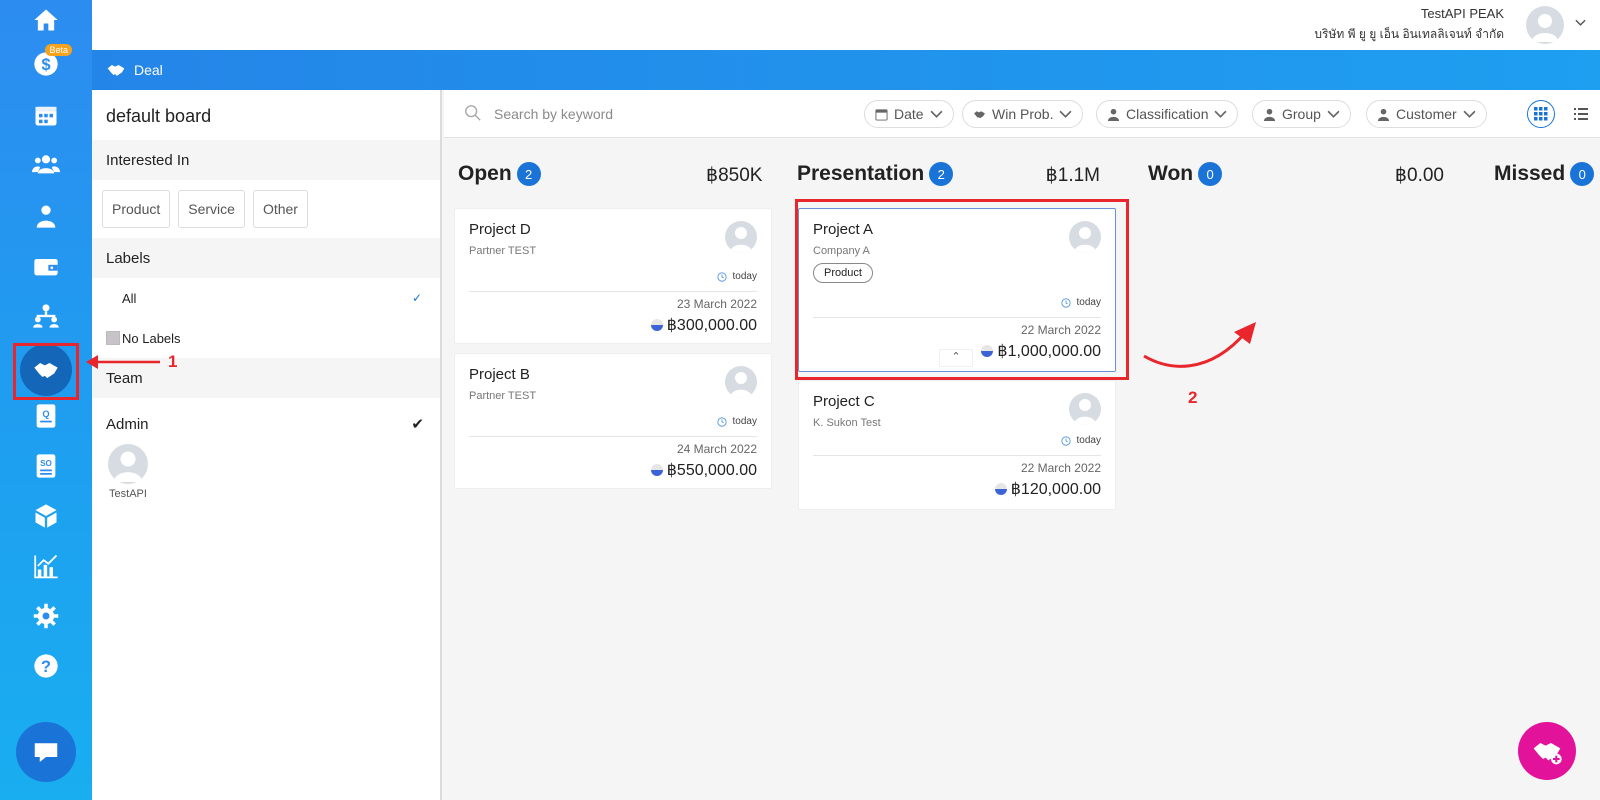  What do you see at coordinates (46, 266) in the screenshot?
I see `wallet-icon` at bounding box center [46, 266].